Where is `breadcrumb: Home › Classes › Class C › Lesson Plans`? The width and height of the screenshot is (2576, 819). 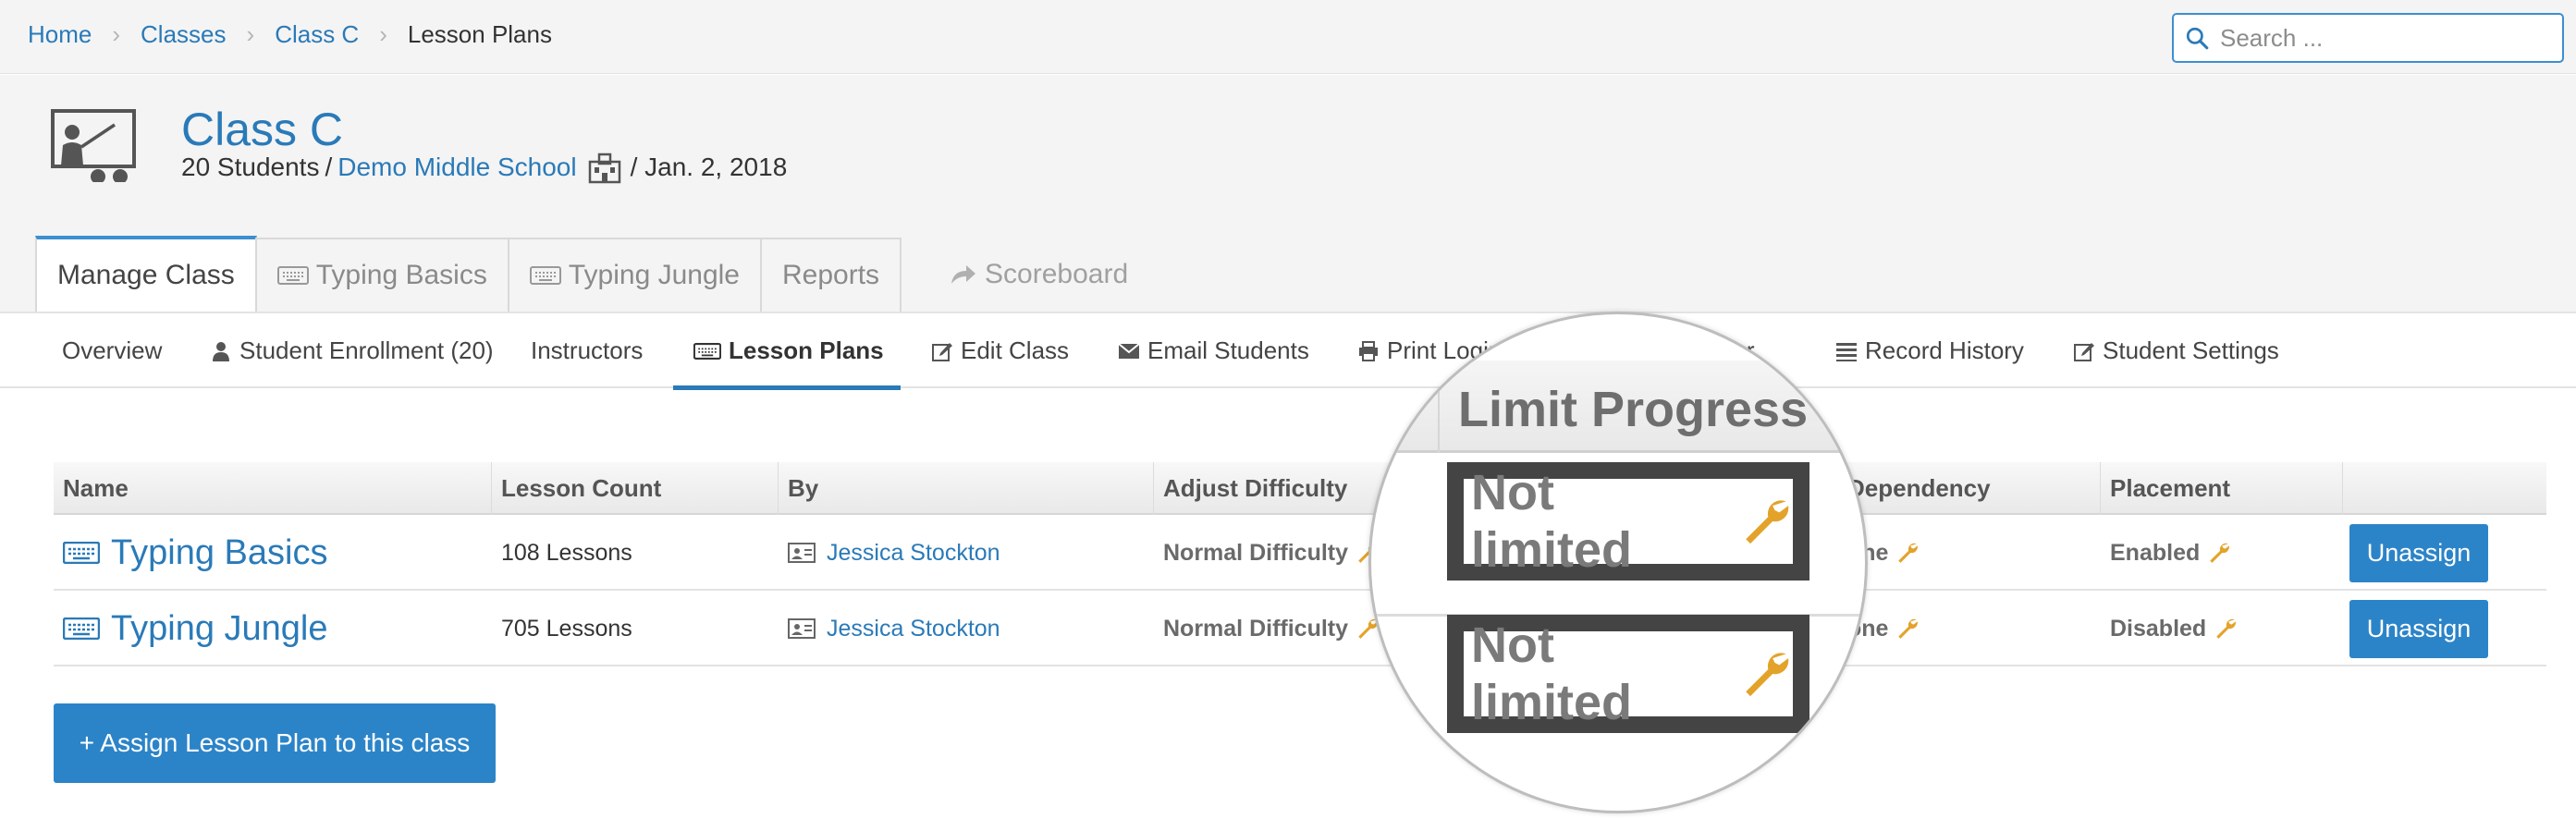
breadcrumb: Home › Classes › Class C › Lesson Plans is located at coordinates (290, 34).